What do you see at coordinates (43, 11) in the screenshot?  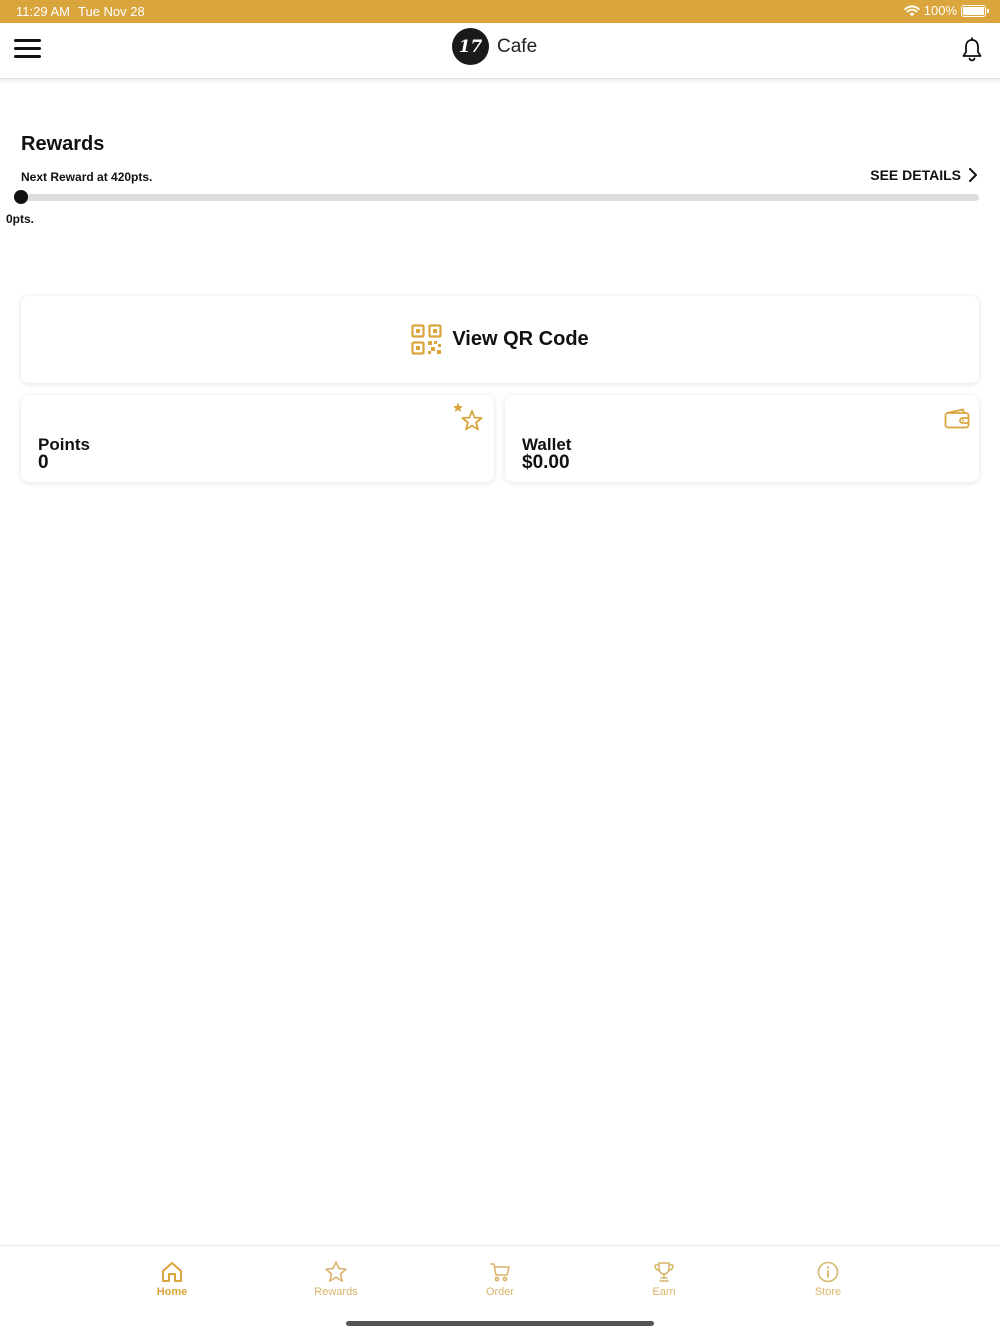 I see `status-time: 11:29 AM` at bounding box center [43, 11].